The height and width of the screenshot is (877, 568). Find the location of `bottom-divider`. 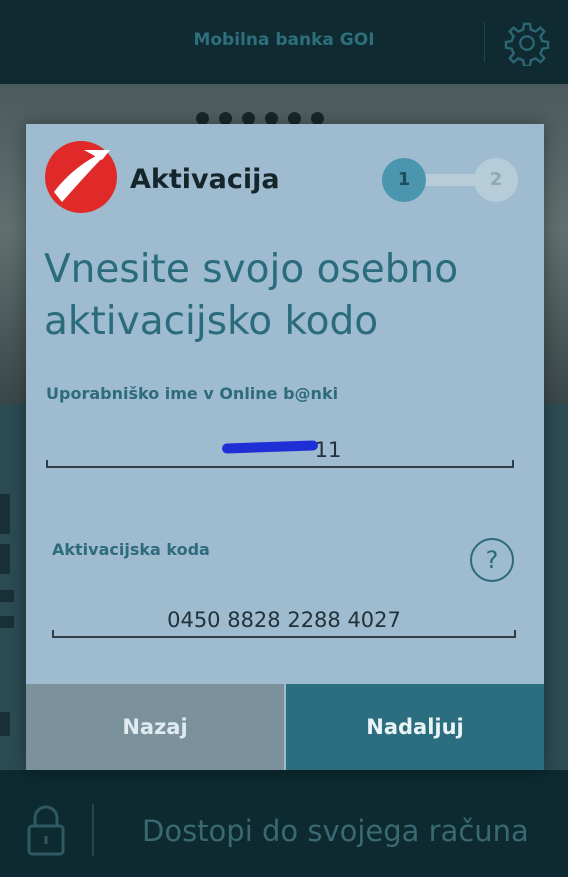

bottom-divider is located at coordinates (93, 830).